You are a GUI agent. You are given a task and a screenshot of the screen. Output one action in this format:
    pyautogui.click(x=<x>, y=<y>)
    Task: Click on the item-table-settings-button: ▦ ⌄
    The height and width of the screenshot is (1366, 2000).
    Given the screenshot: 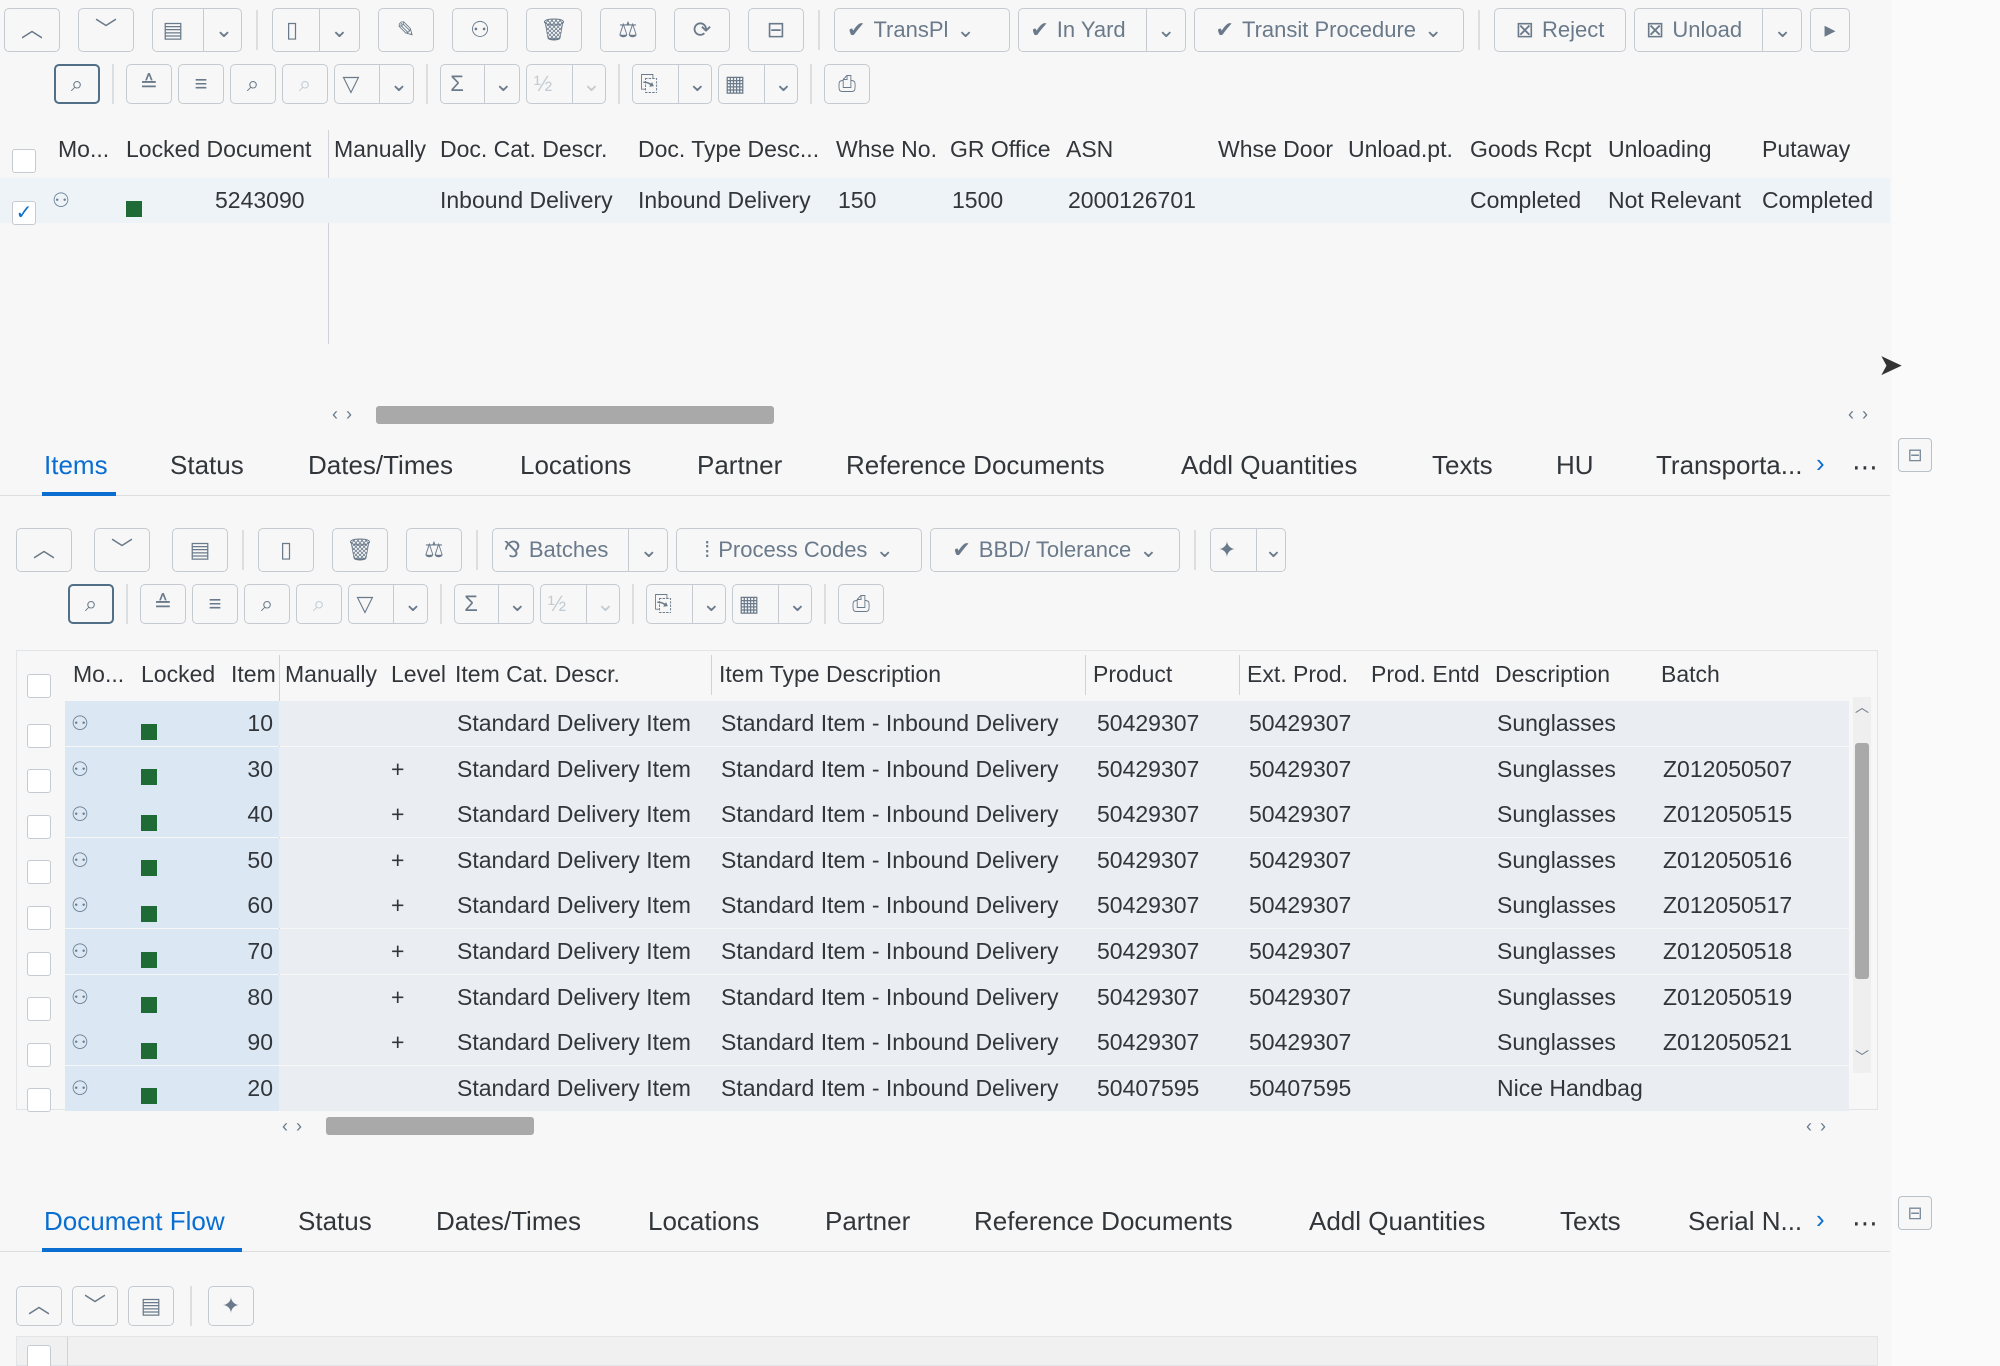 What is the action you would take?
    pyautogui.click(x=772, y=604)
    